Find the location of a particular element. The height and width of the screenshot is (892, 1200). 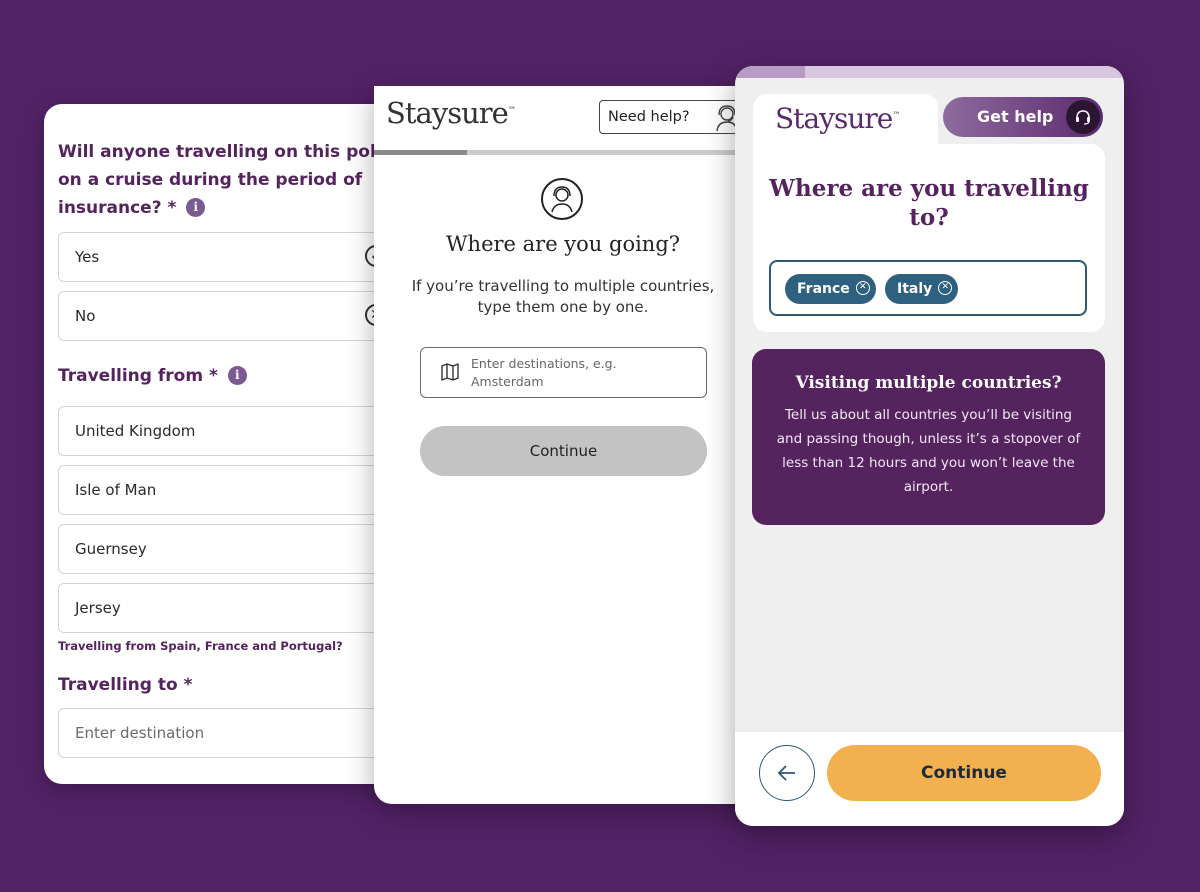

travelling-from-heading: Travelling from * i is located at coordinates (152, 376).